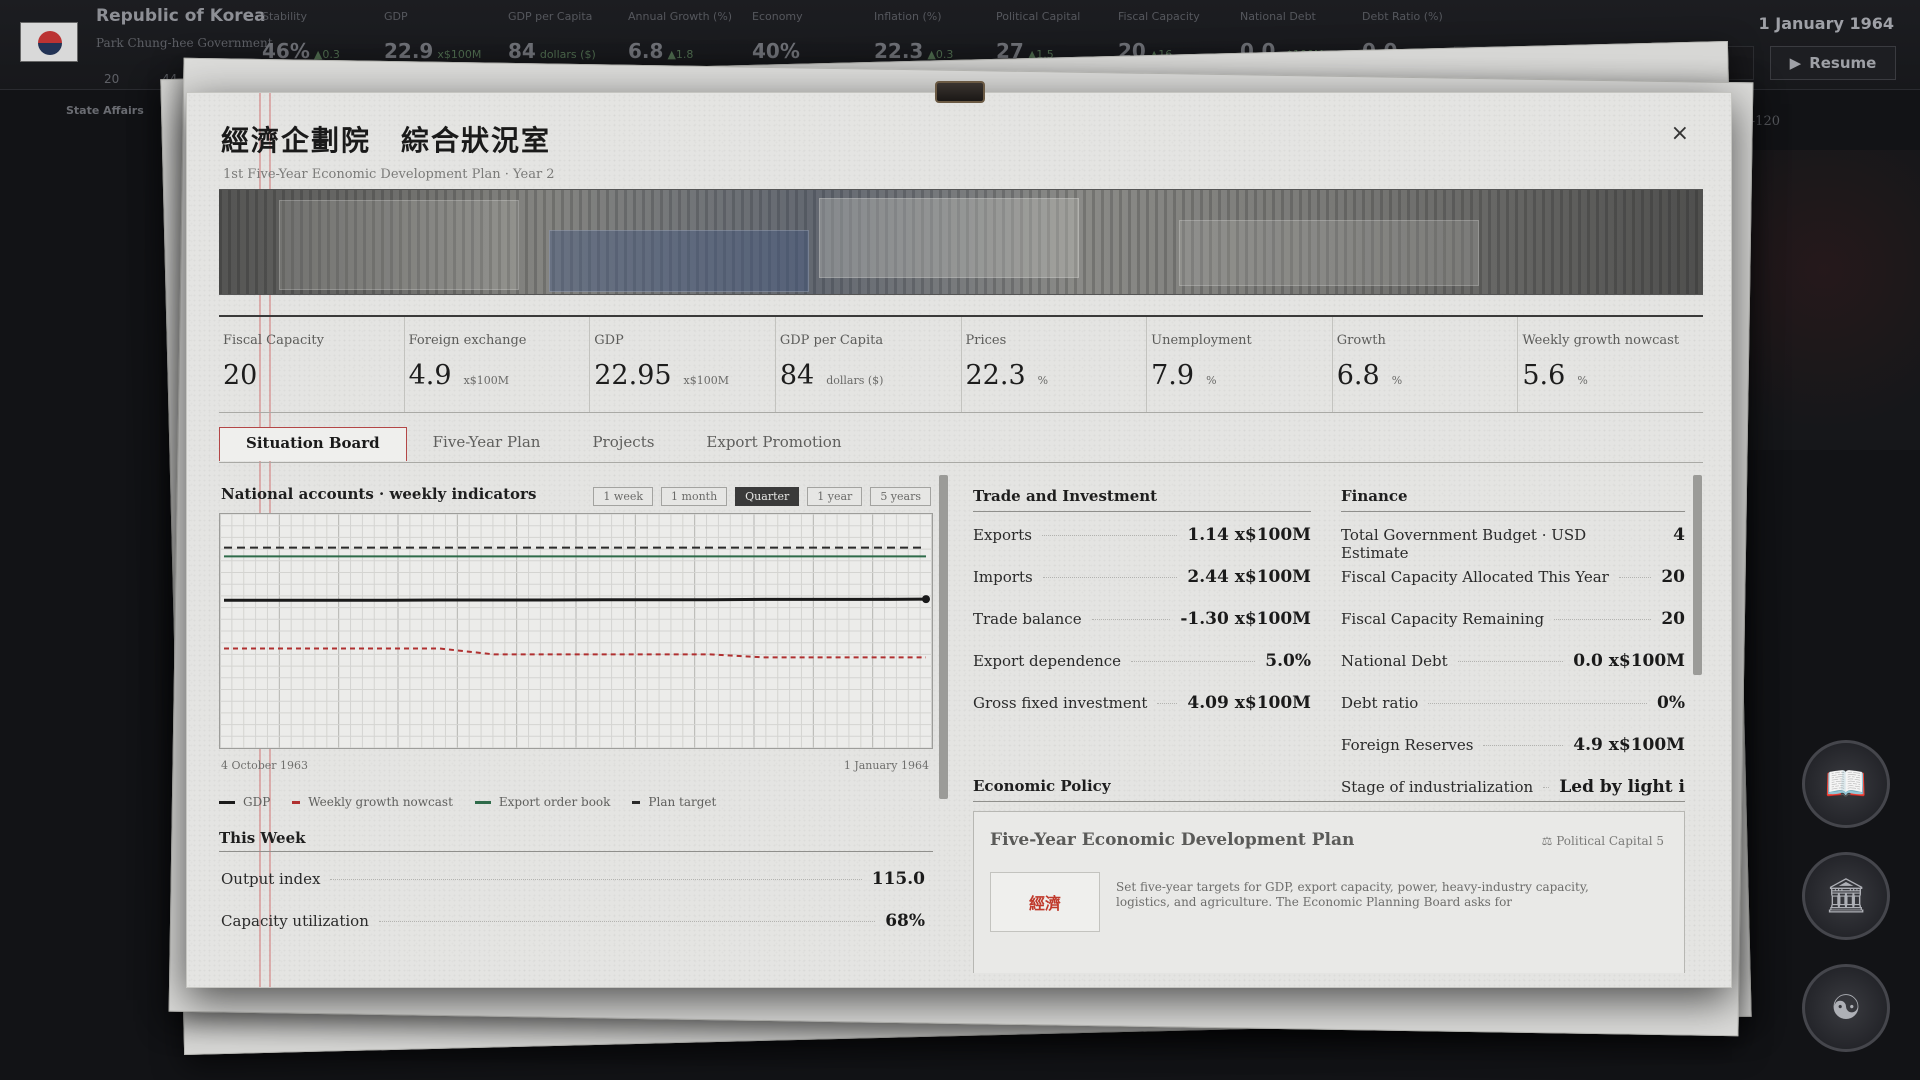 This screenshot has width=1920, height=1080. Describe the element at coordinates (576, 840) in the screenshot. I see `this-week-title: This Week` at that location.